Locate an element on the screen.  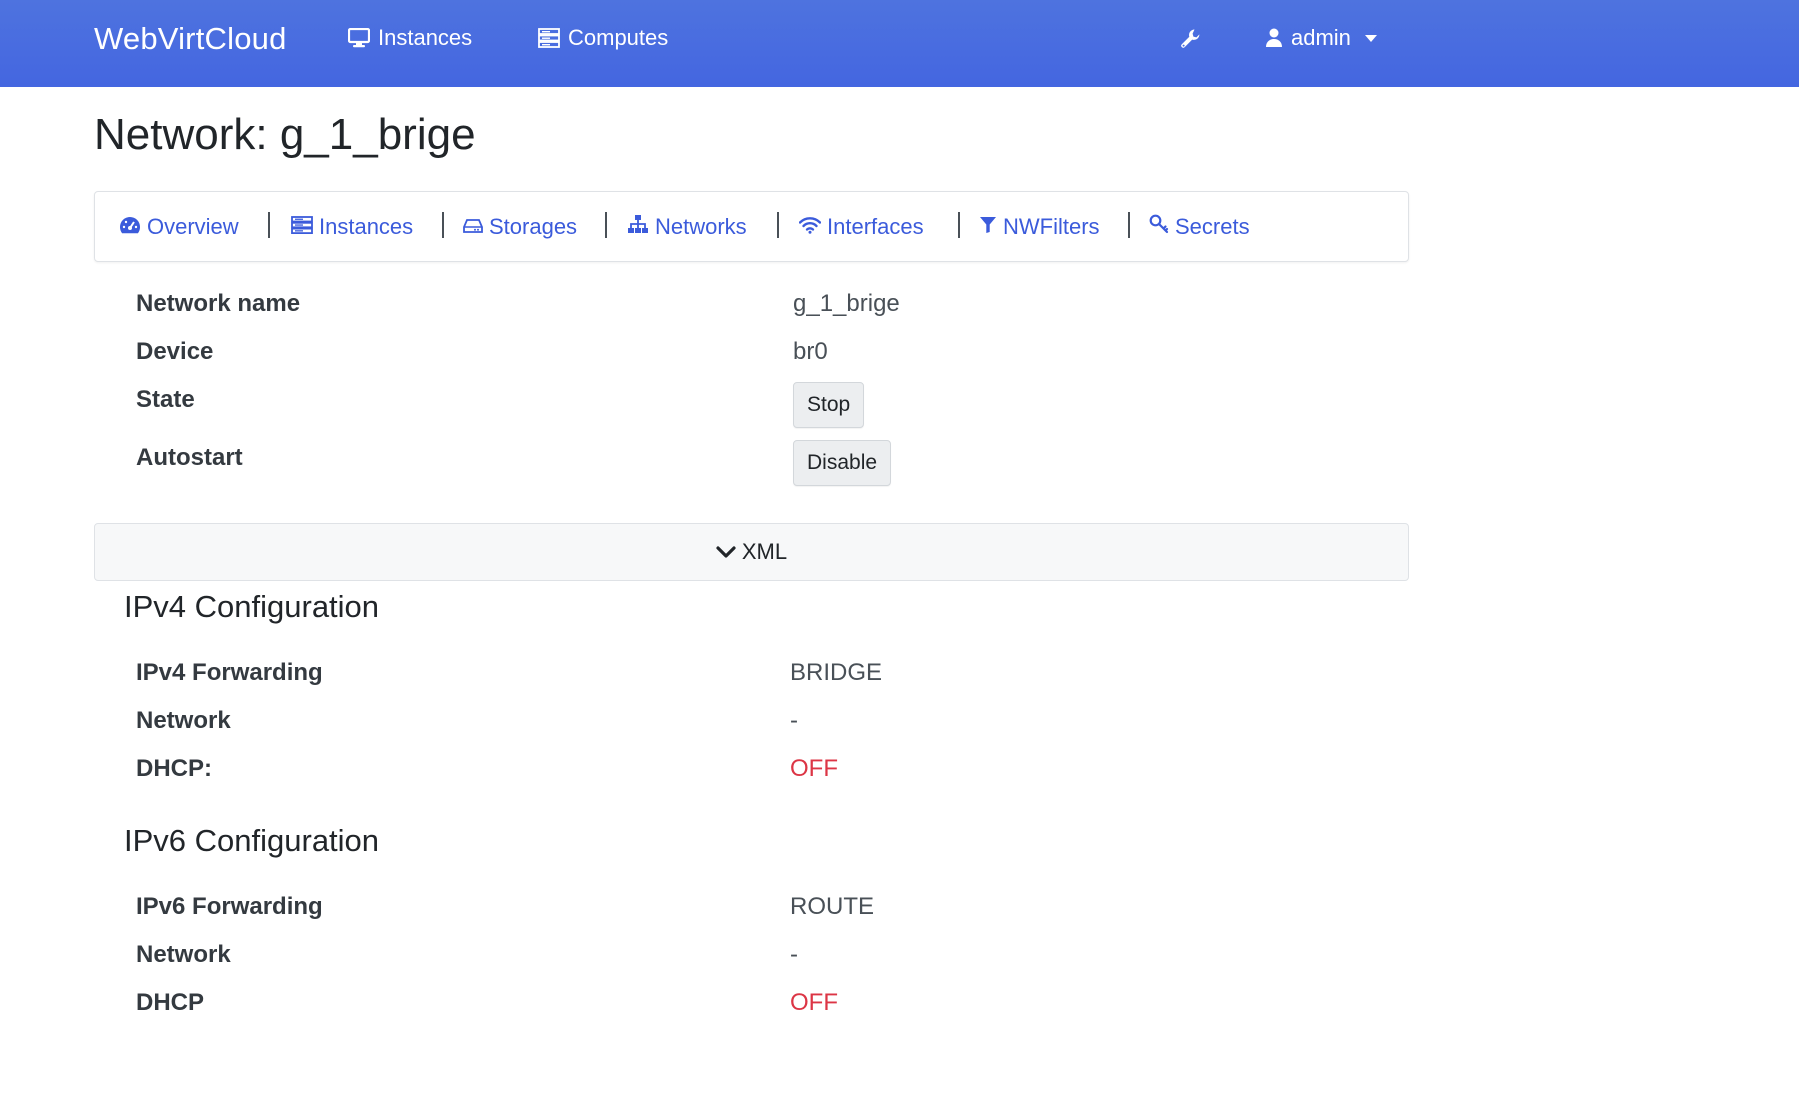
stop-button: Stop is located at coordinates (829, 405).